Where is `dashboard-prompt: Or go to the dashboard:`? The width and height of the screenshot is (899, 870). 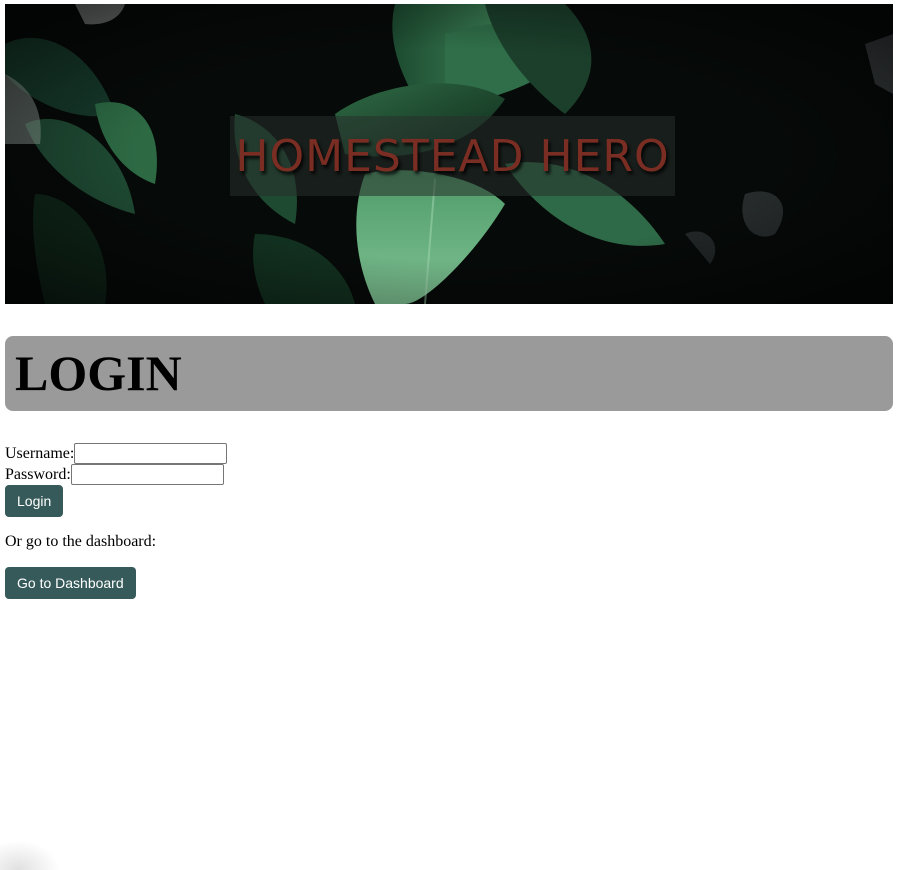
dashboard-prompt: Or go to the dashboard: is located at coordinates (81, 541).